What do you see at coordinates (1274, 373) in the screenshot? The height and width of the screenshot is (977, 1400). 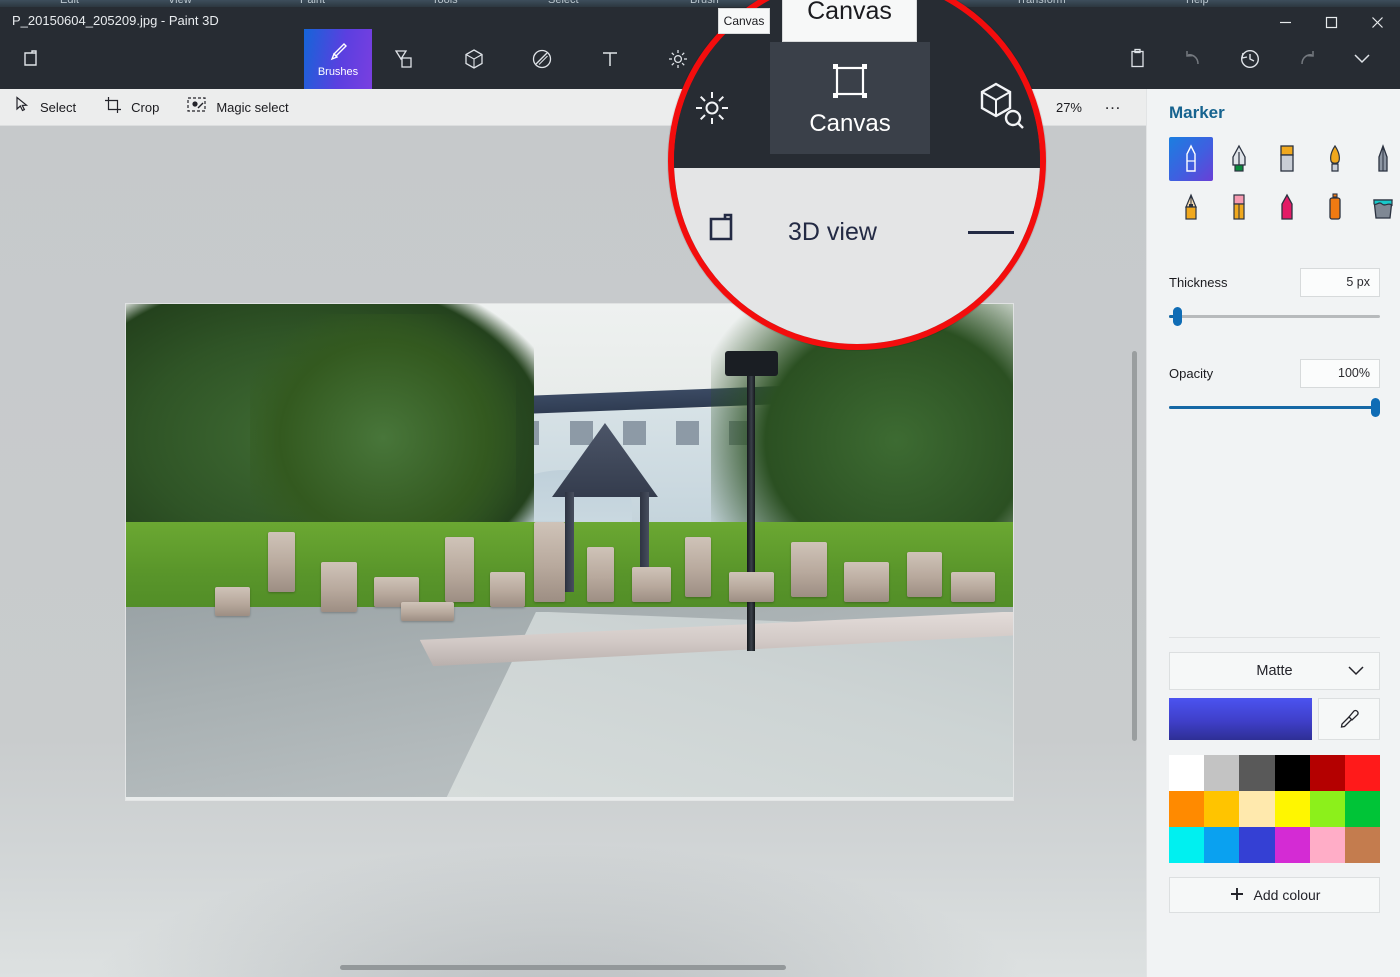 I see `opacity-row: Opacity 100%` at bounding box center [1274, 373].